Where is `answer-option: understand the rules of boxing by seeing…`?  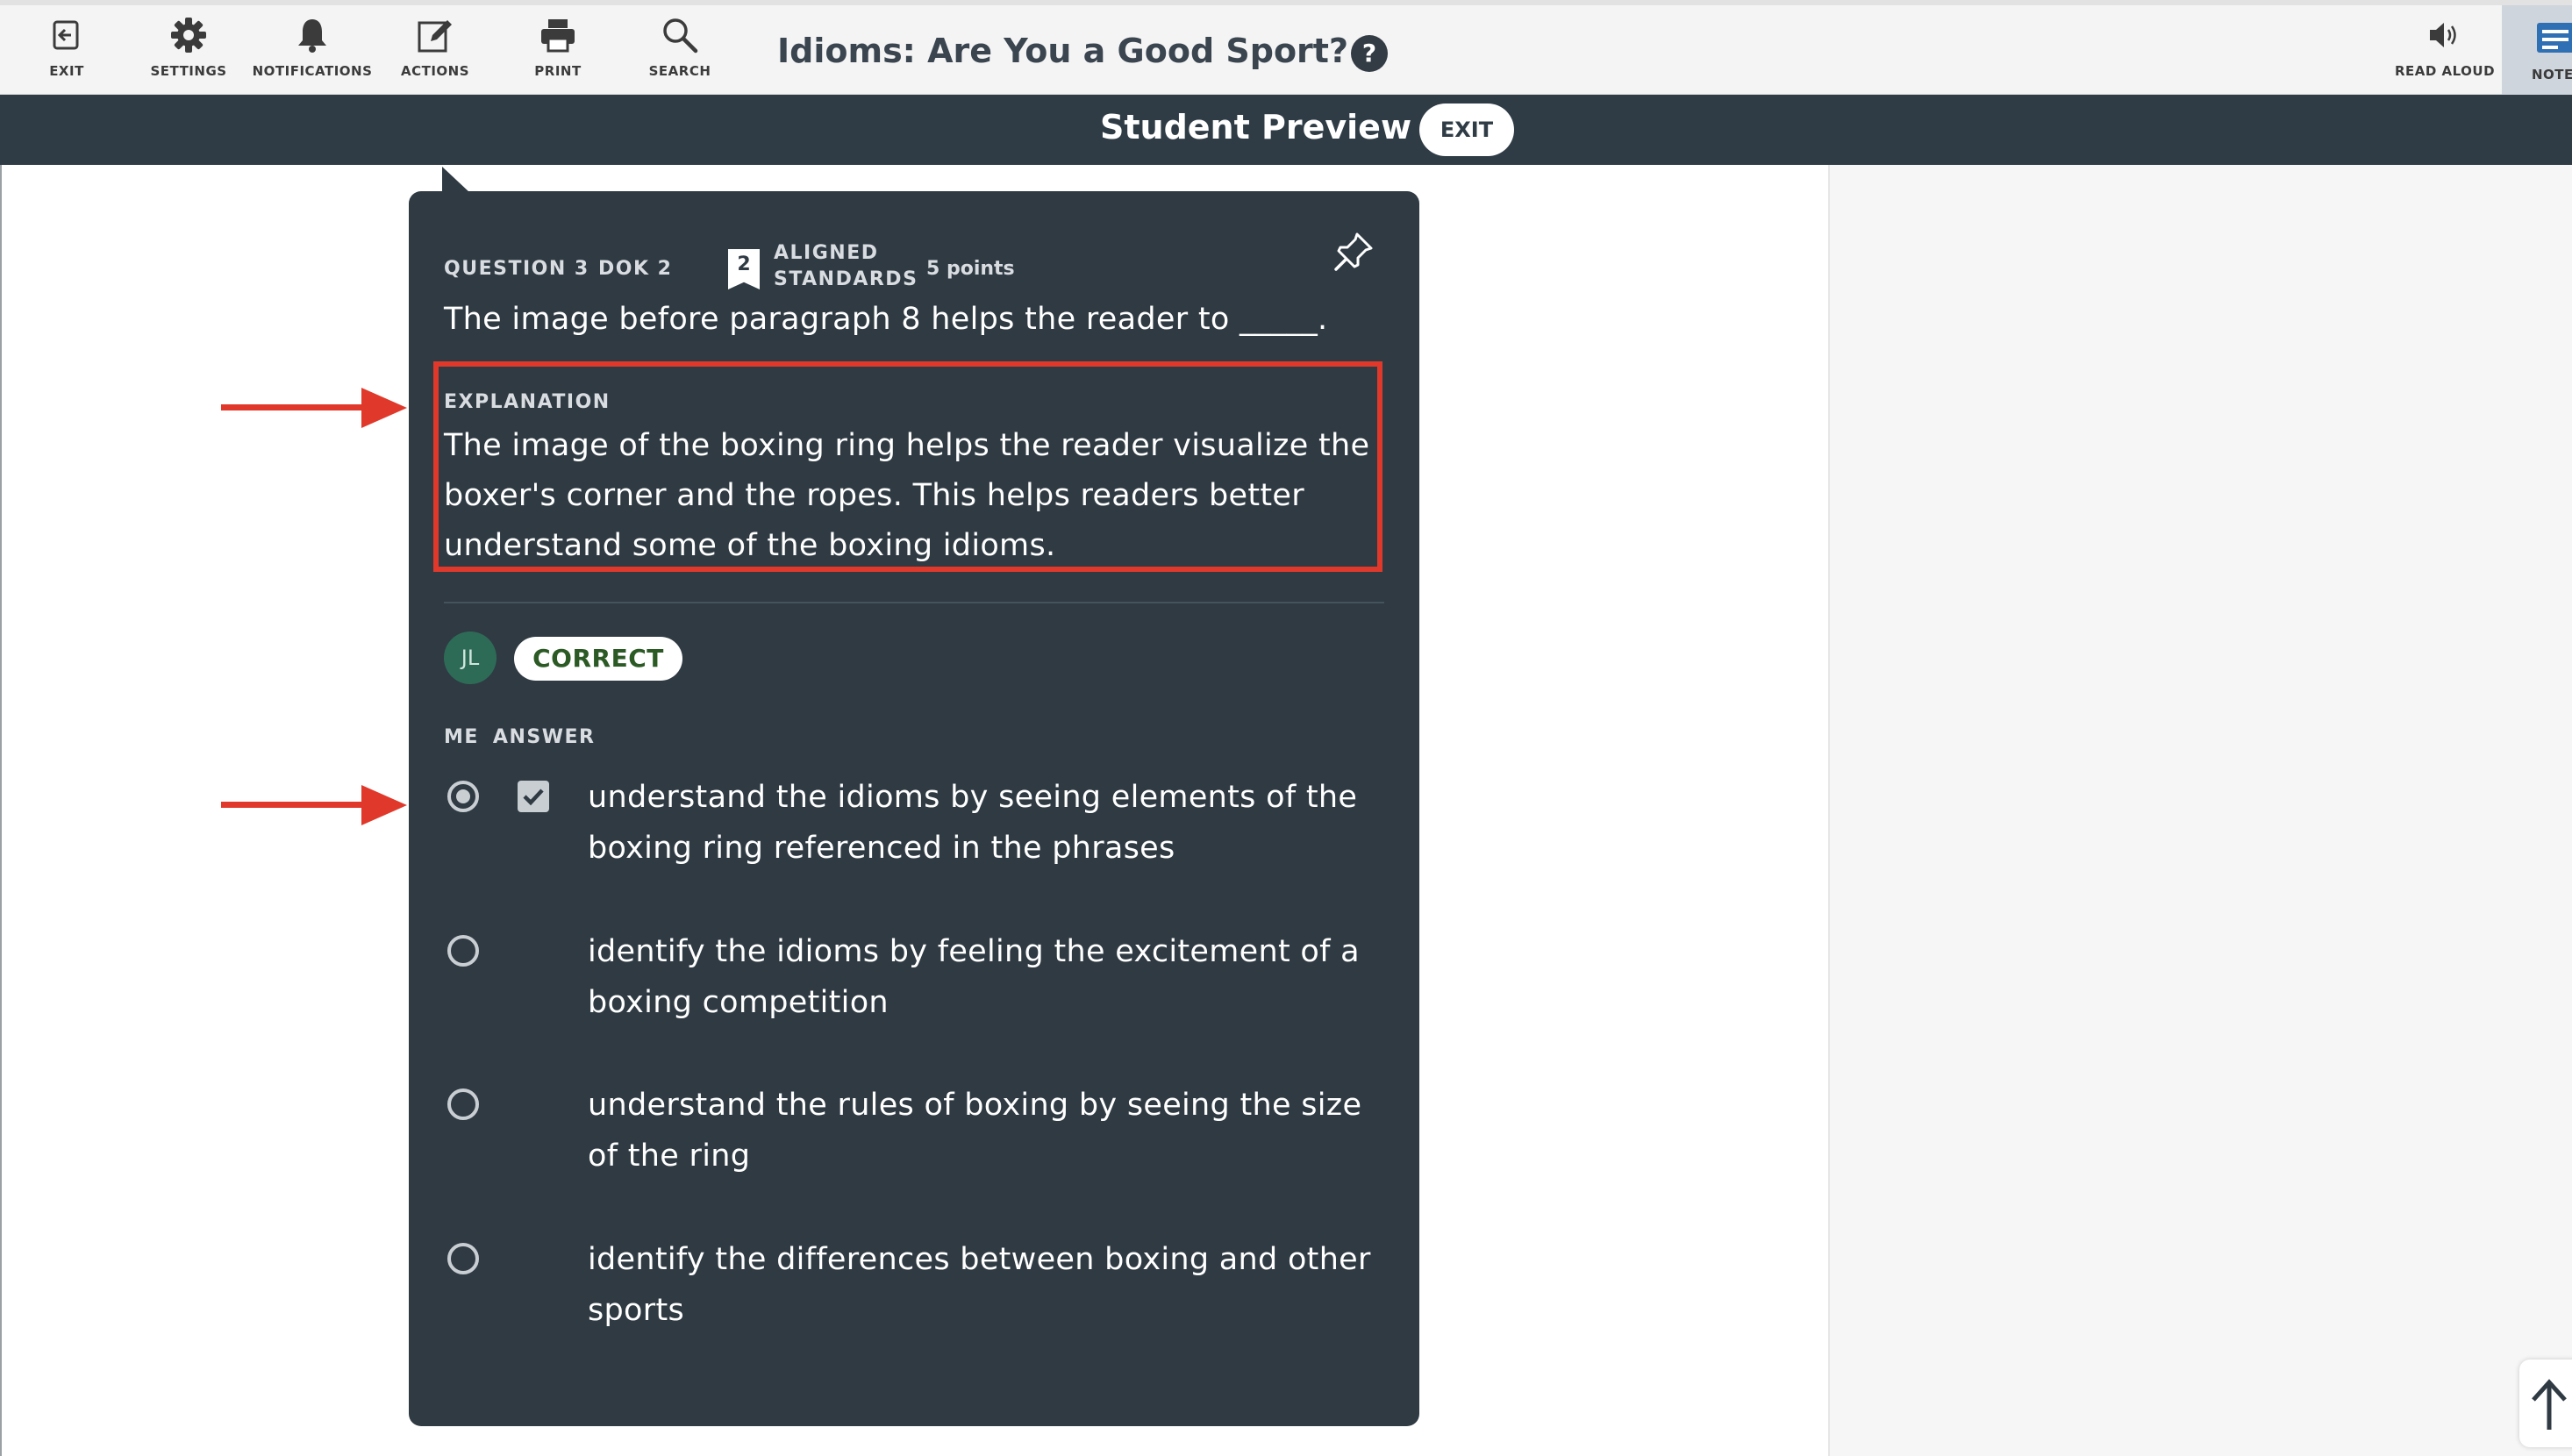 answer-option: understand the rules of boxing by seeing… is located at coordinates (917, 1132).